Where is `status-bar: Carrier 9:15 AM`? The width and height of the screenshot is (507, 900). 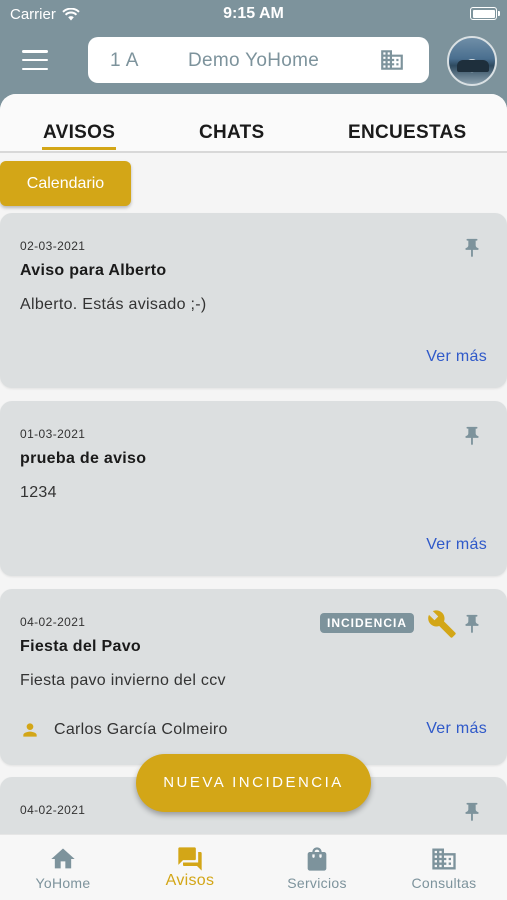
status-bar: Carrier 9:15 AM is located at coordinates (253, 14).